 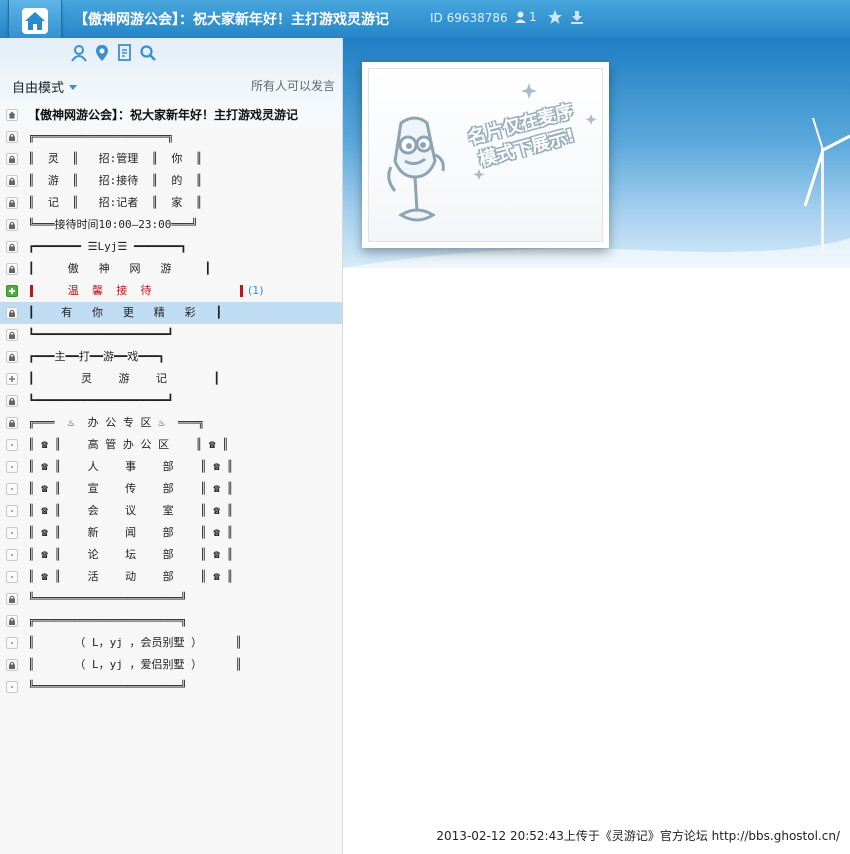 What do you see at coordinates (231, 20) in the screenshot?
I see `room-title: 【傲神网游公会】：祝大家新年好！主打游戏灵游记` at bounding box center [231, 20].